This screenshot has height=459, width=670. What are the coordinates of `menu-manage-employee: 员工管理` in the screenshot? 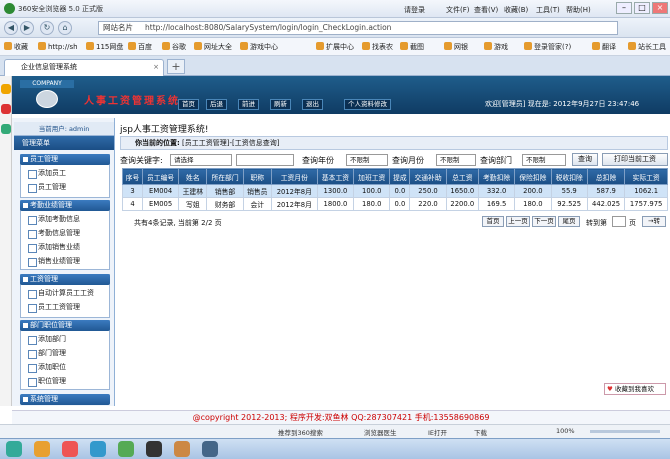 It's located at (68, 187).